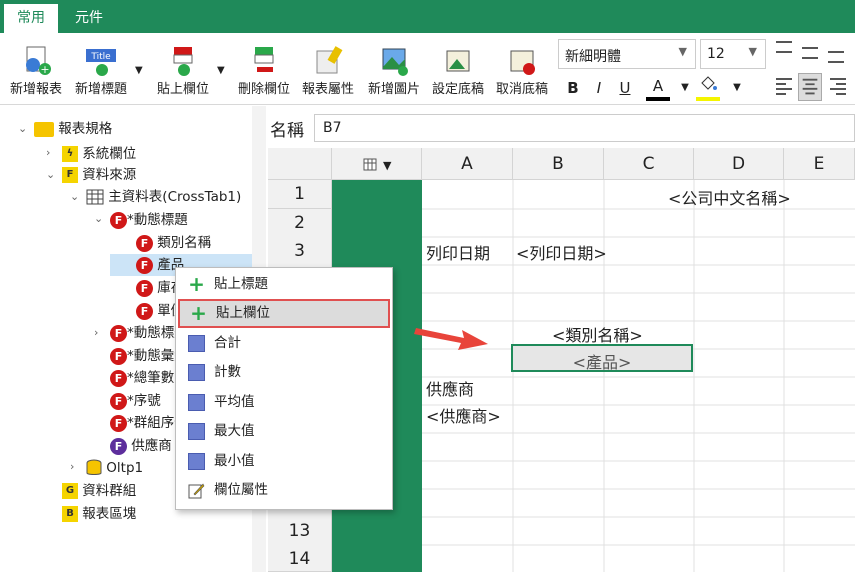  Describe the element at coordinates (284, 284) in the screenshot. I see `context-menu-item-paste-title: + 貼上標題` at that location.